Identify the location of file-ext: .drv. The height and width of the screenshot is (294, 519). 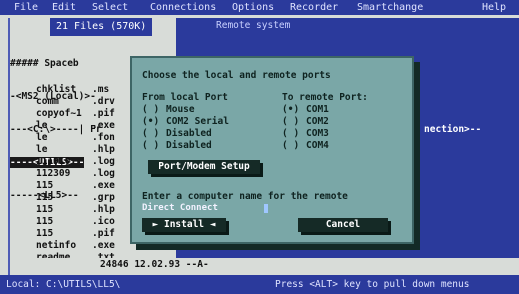
(103, 101).